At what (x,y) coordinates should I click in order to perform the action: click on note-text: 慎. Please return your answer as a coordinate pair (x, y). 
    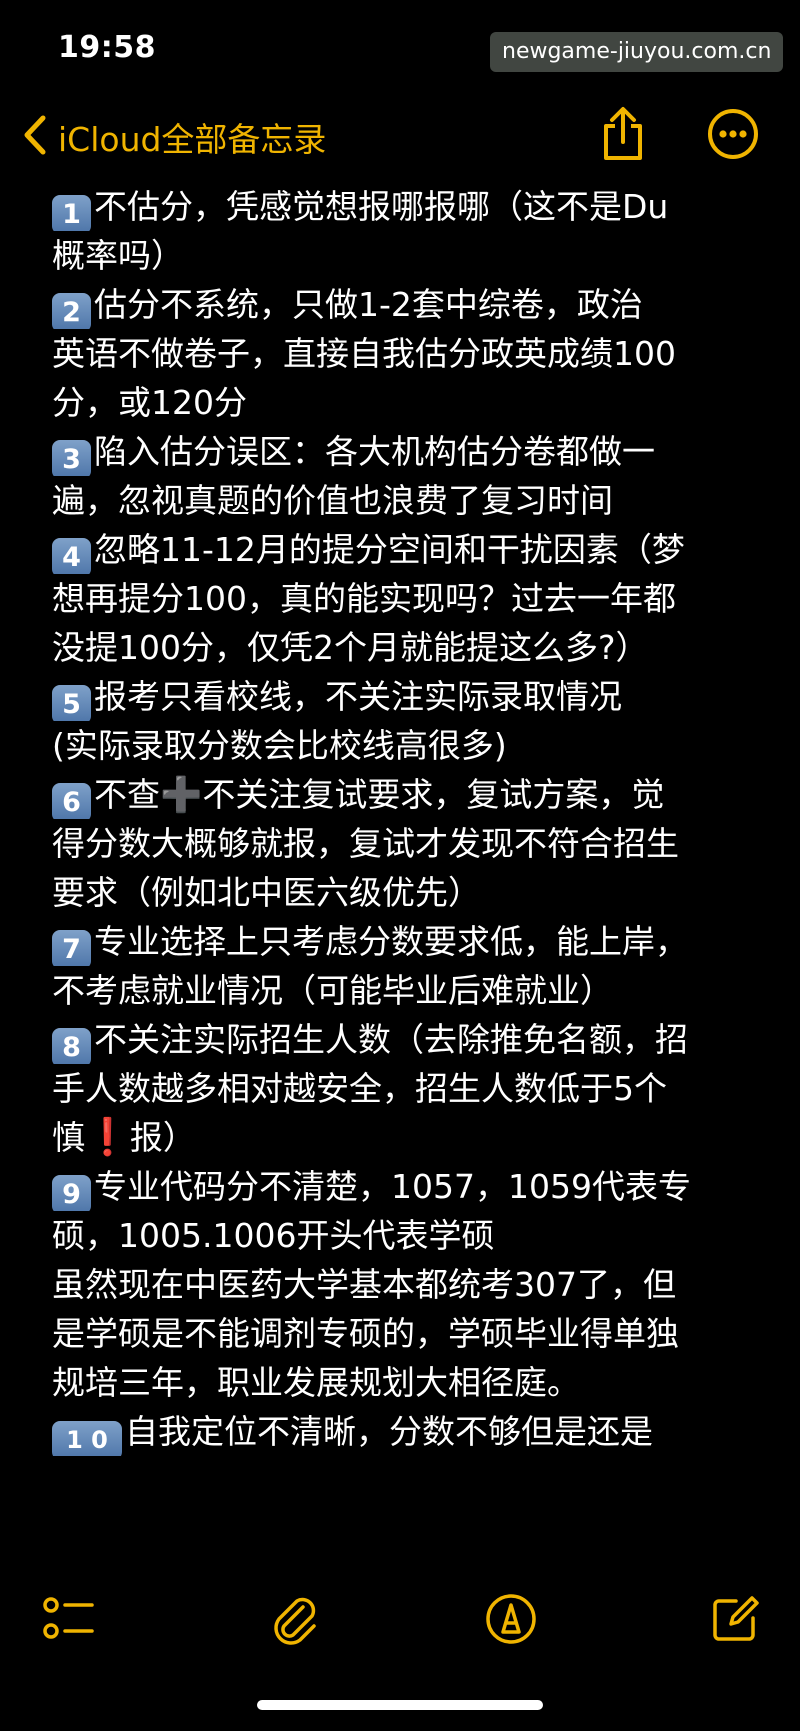
    Looking at the image, I should click on (68, 1137).